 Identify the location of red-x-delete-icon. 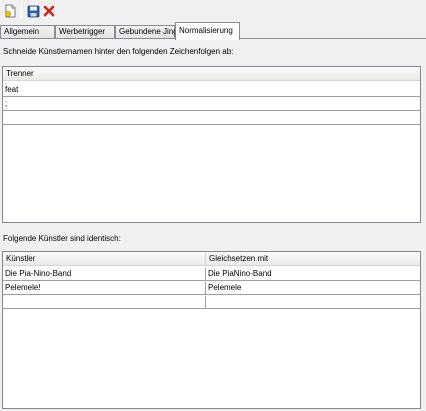
(49, 11).